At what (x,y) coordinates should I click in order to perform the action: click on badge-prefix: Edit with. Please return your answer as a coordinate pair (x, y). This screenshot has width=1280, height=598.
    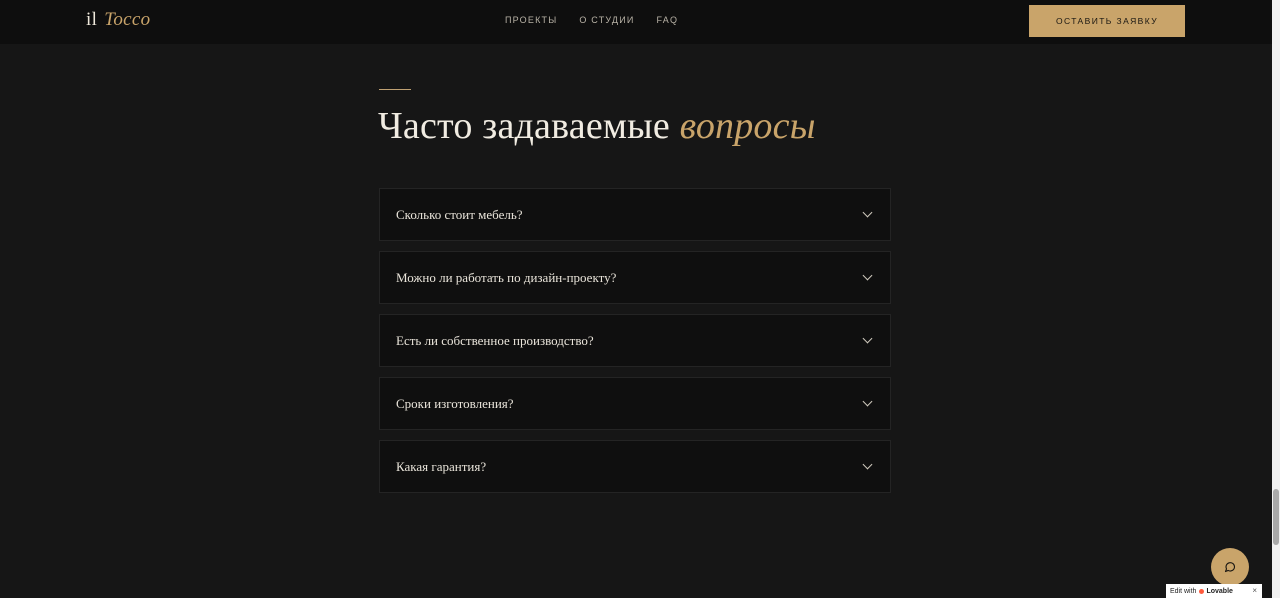
    Looking at the image, I should click on (1183, 591).